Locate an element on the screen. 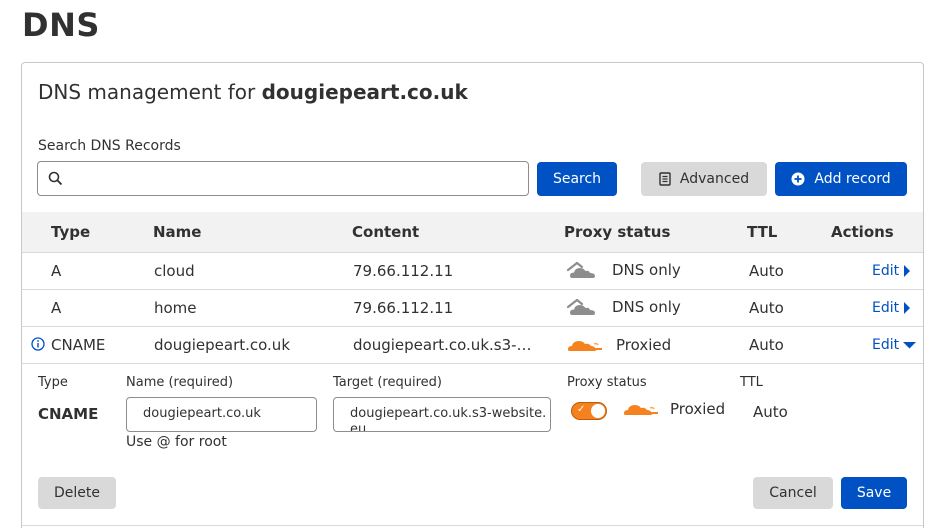 Image resolution: width=947 pixels, height=528 pixels. add-record-button: Add record is located at coordinates (841, 179).